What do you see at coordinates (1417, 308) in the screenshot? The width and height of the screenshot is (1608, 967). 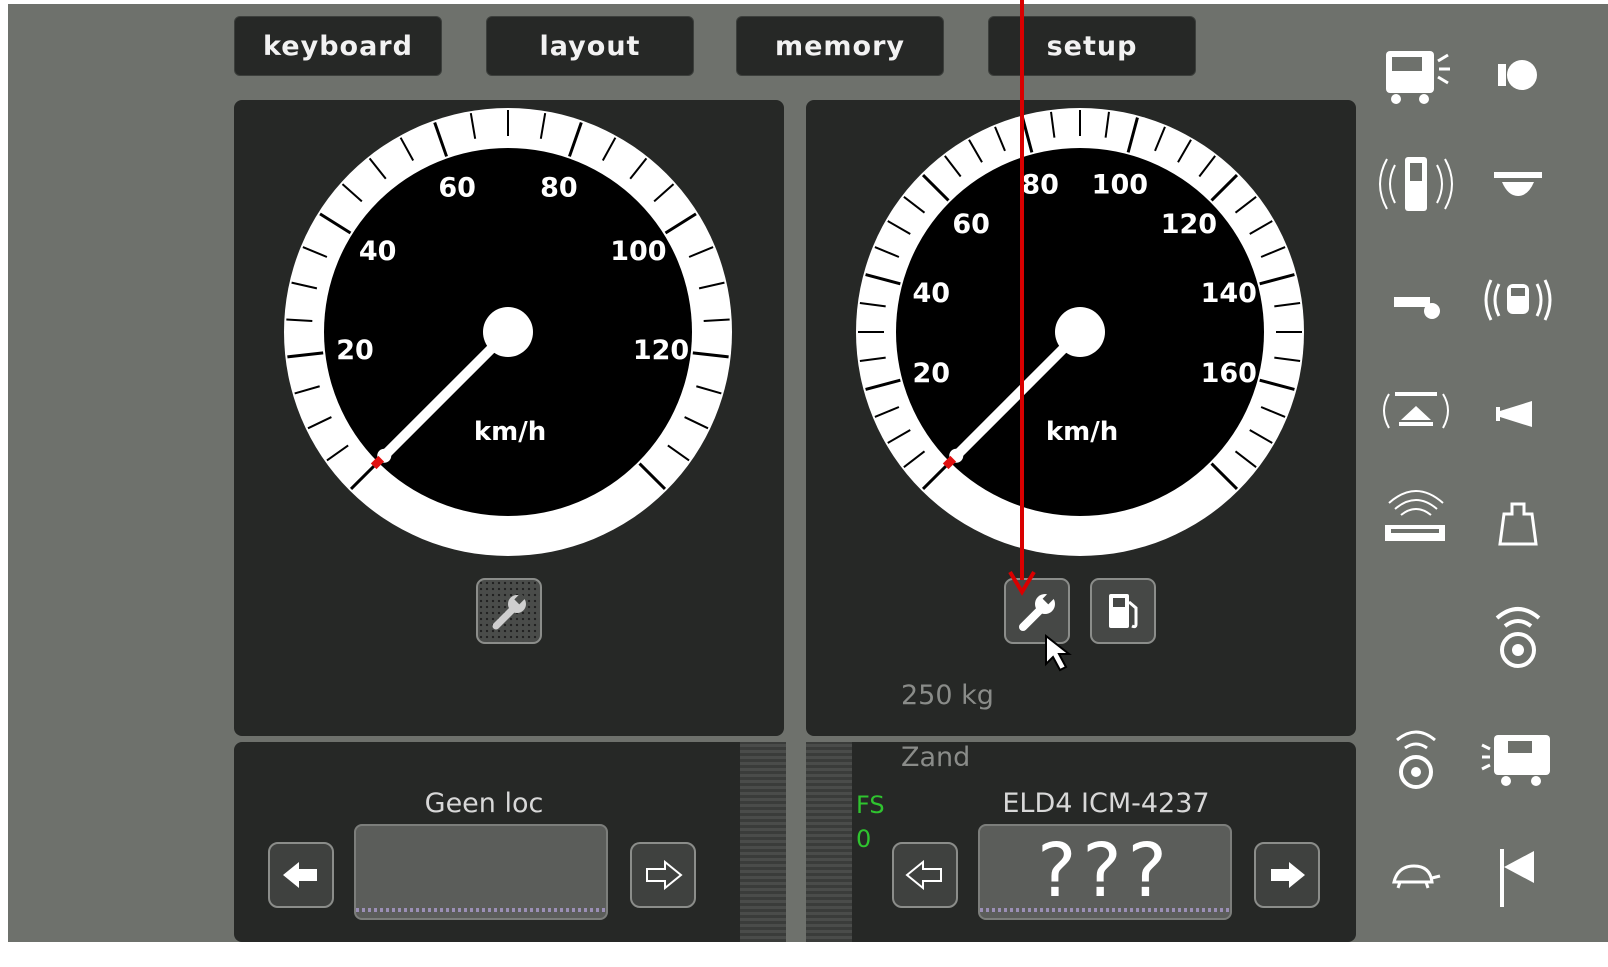 I see `whistle-icon` at bounding box center [1417, 308].